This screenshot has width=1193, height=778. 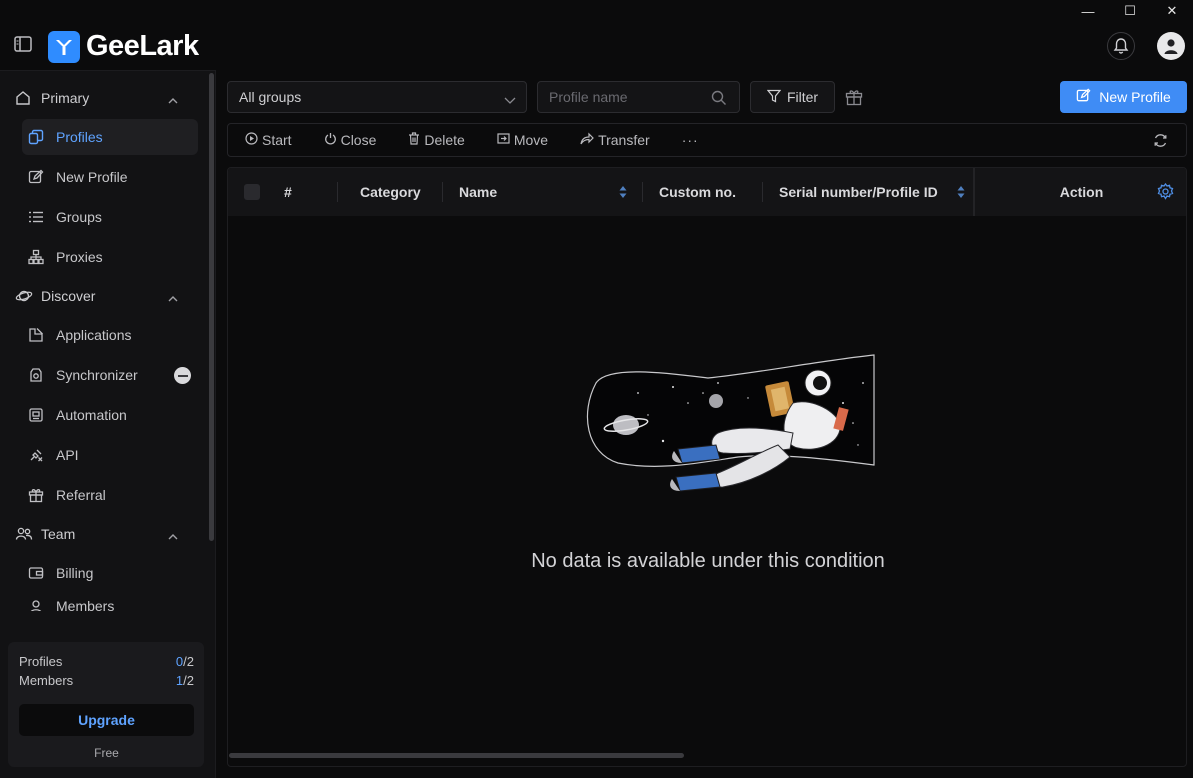 What do you see at coordinates (1088, 11) in the screenshot?
I see `minimize-button: —` at bounding box center [1088, 11].